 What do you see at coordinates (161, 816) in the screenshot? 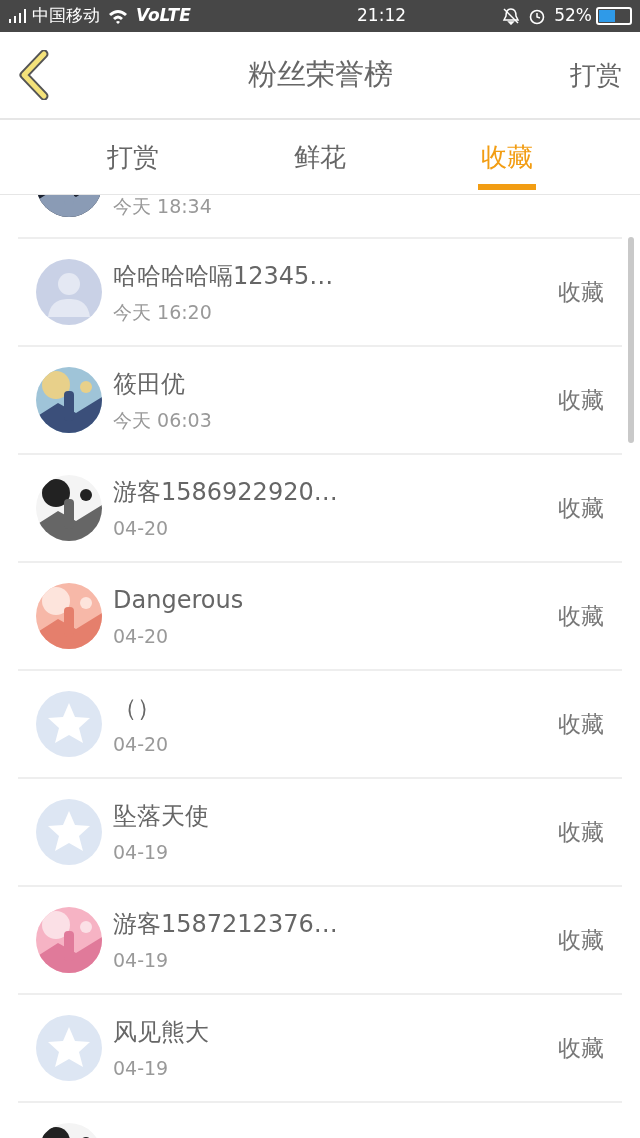
I see `user-name: 坠落天使` at bounding box center [161, 816].